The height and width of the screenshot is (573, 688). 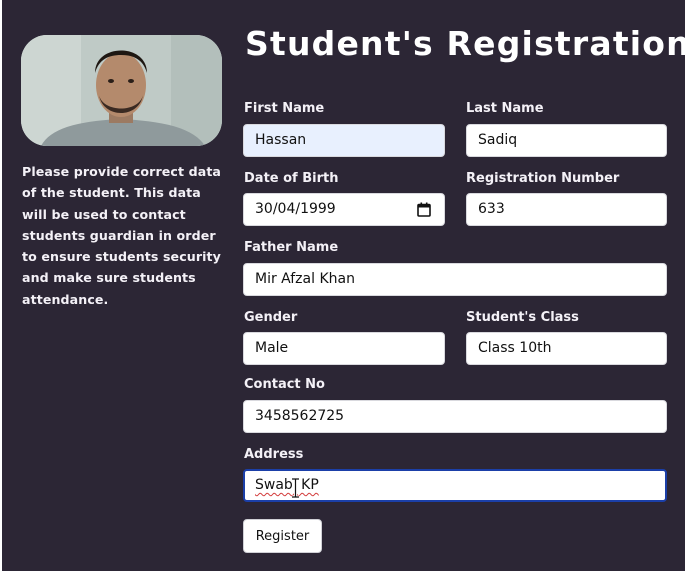 What do you see at coordinates (566, 209) in the screenshot?
I see `registration-number-input: 633` at bounding box center [566, 209].